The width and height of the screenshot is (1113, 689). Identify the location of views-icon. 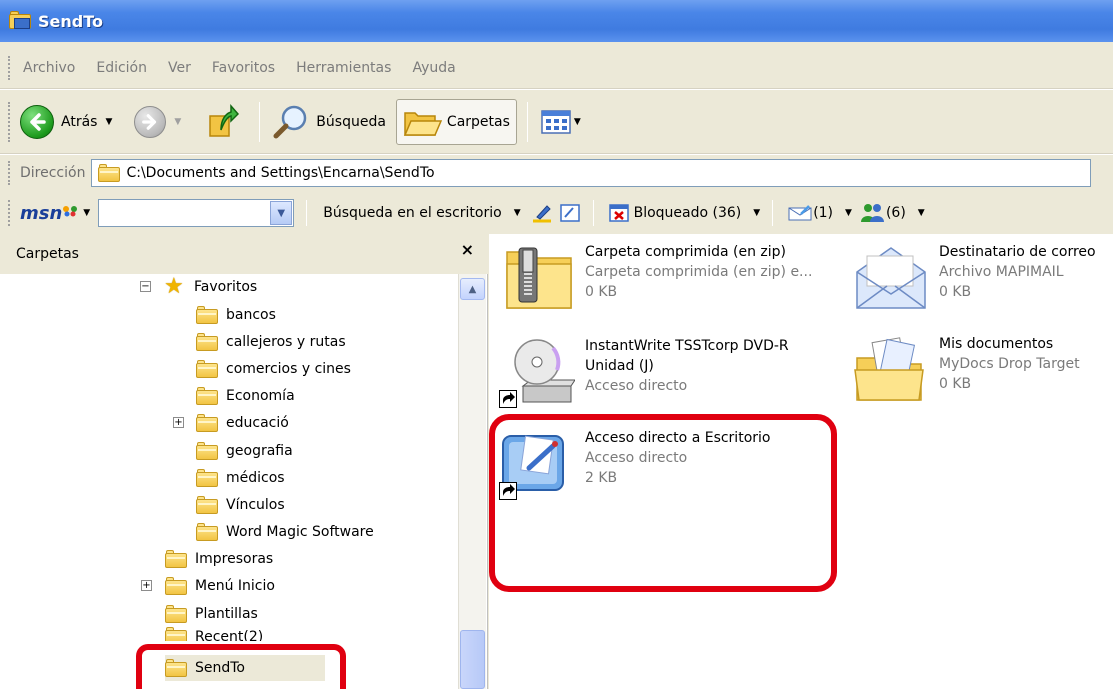
(556, 122).